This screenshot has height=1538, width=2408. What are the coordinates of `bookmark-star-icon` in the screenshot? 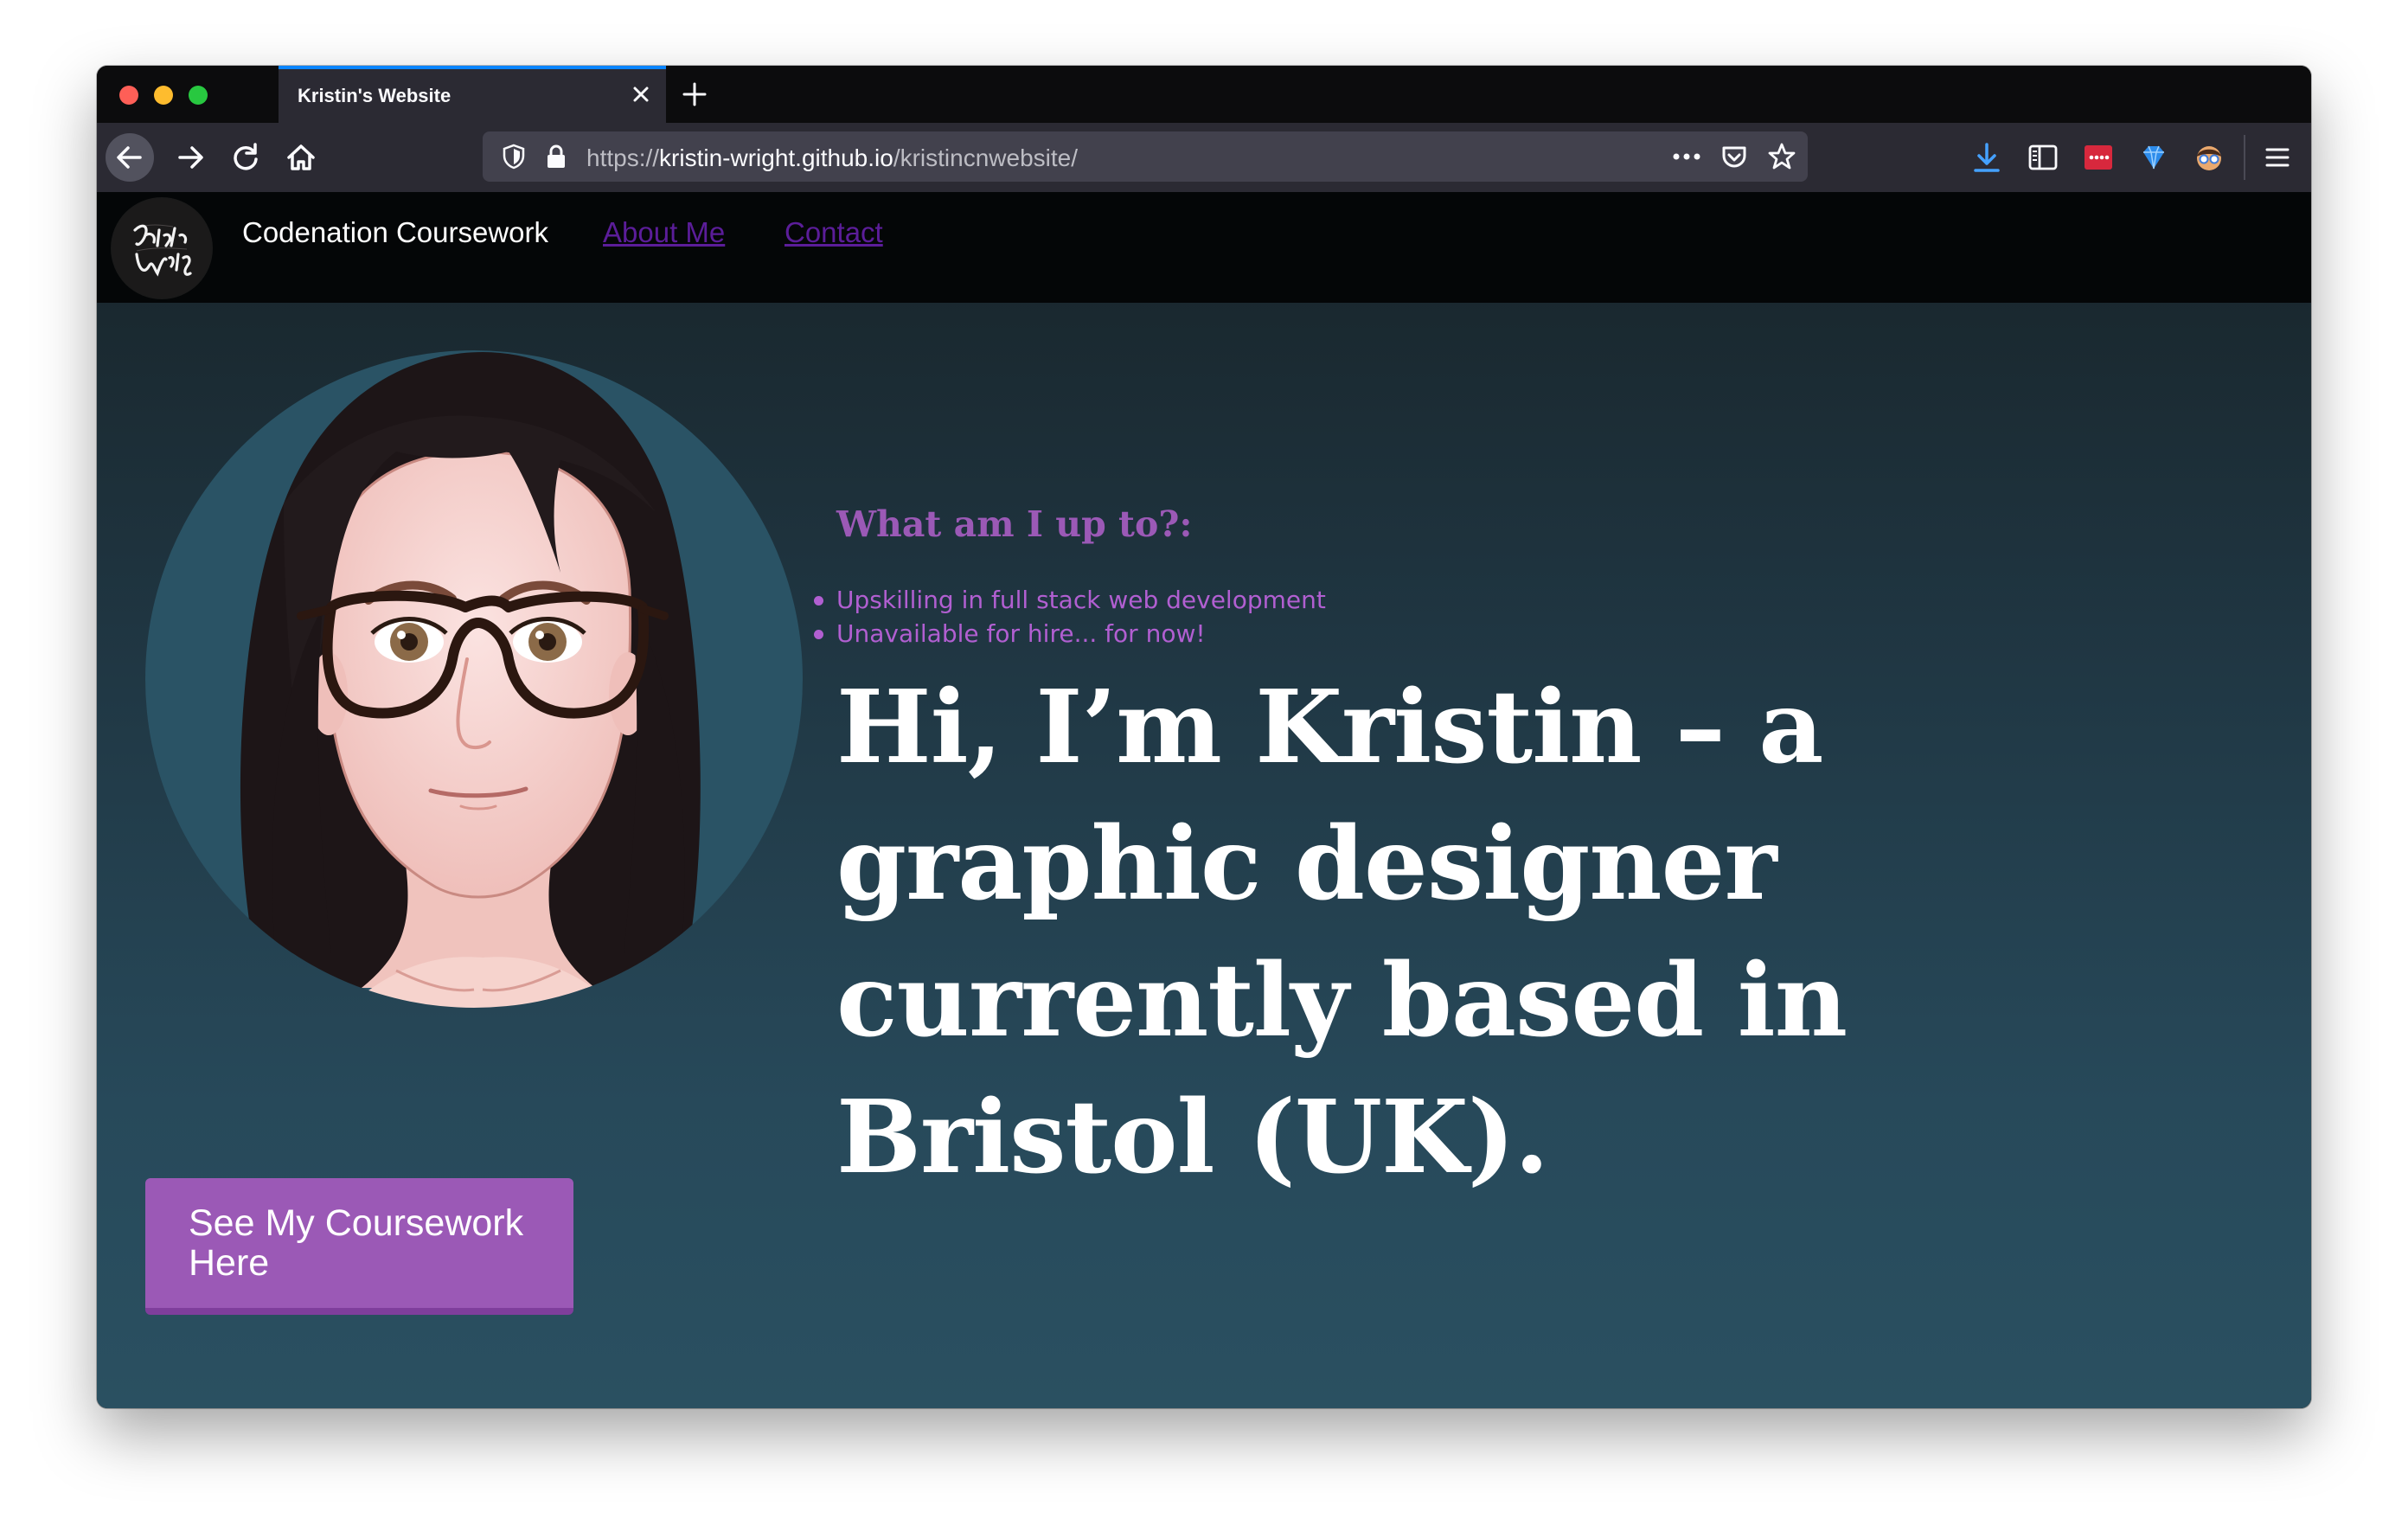 It's located at (1781, 157).